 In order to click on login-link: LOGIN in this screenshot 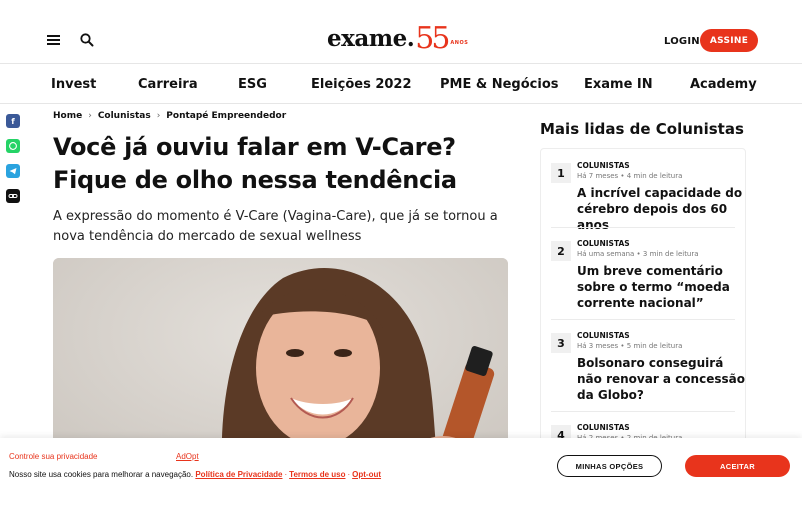, I will do `click(682, 41)`.